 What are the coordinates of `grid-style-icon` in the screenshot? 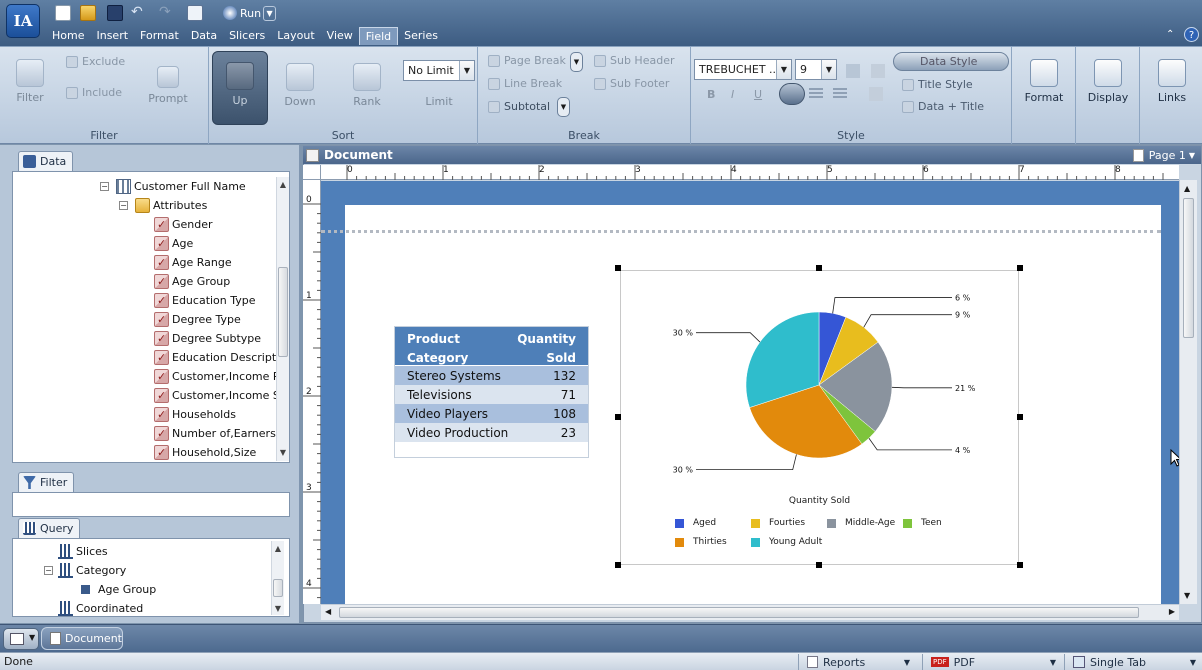 It's located at (853, 71).